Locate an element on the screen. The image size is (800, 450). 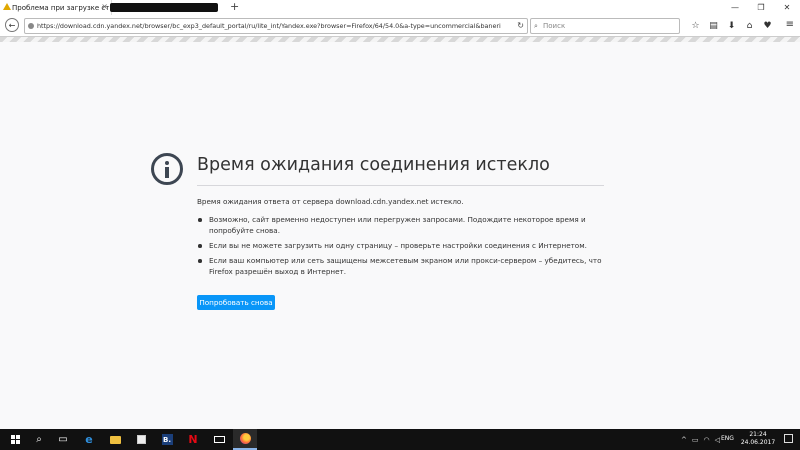
windows-logo-icon is located at coordinates (15, 439).